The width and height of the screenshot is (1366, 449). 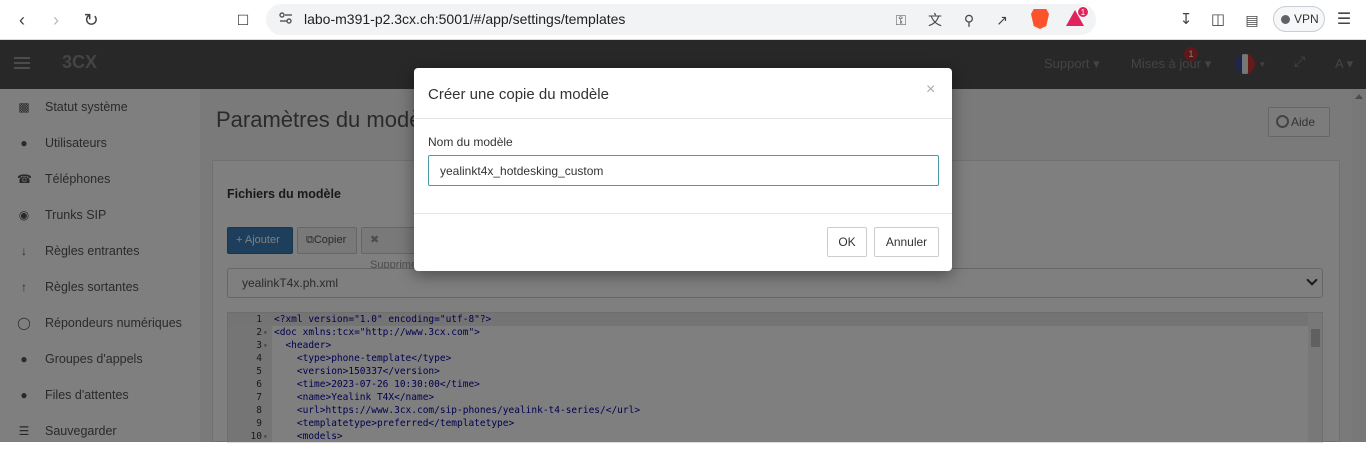 What do you see at coordinates (901, 20) in the screenshot?
I see `key-icon: ⚿` at bounding box center [901, 20].